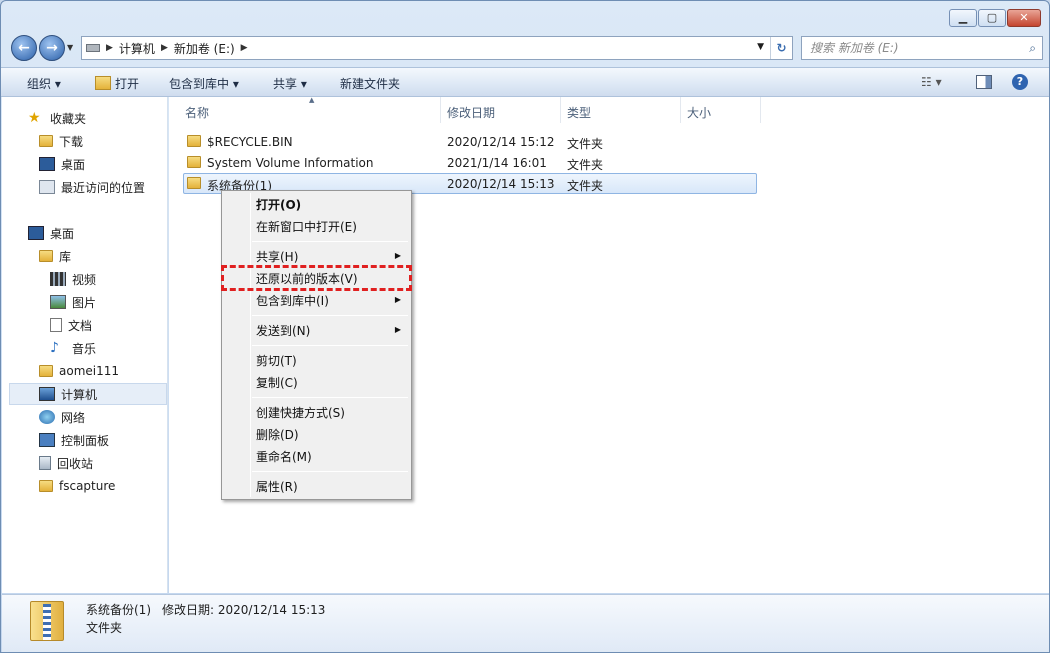 This screenshot has width=1050, height=653. Describe the element at coordinates (110, 233) in the screenshot. I see `sidebar-item-desktop: 桌面` at that location.